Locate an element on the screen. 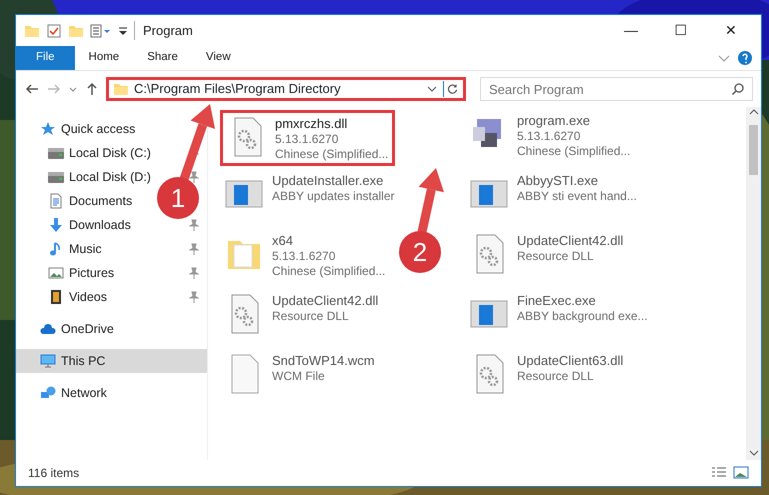 The height and width of the screenshot is (495, 769). sidebar-item: Downloads is located at coordinates (75, 225).